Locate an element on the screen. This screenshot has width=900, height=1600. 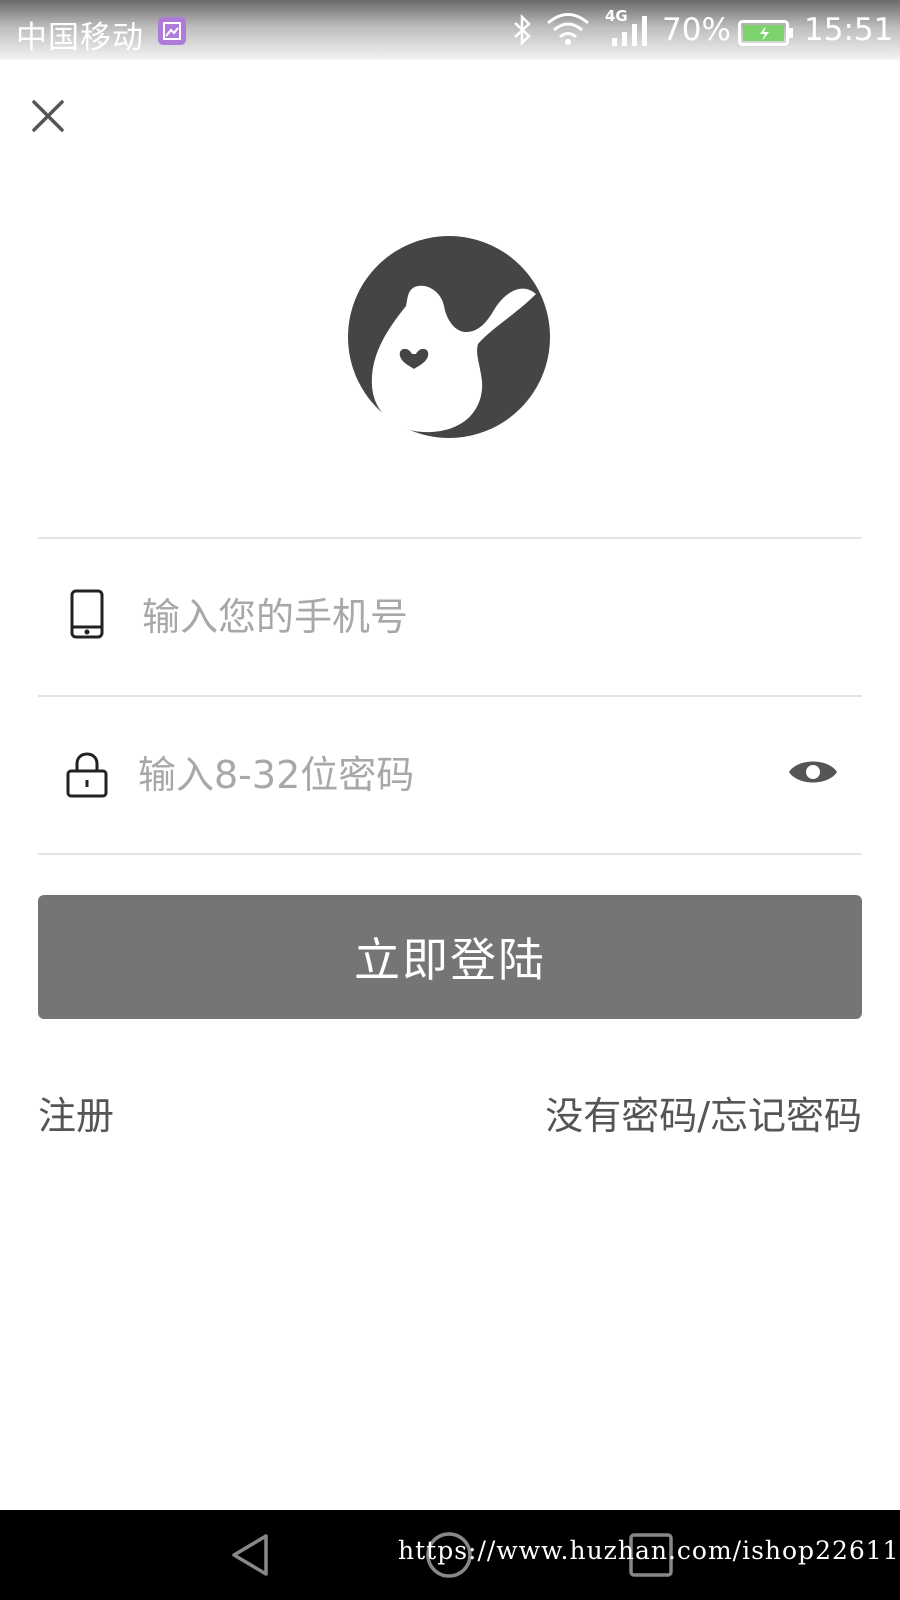
close-button is located at coordinates (48, 116).